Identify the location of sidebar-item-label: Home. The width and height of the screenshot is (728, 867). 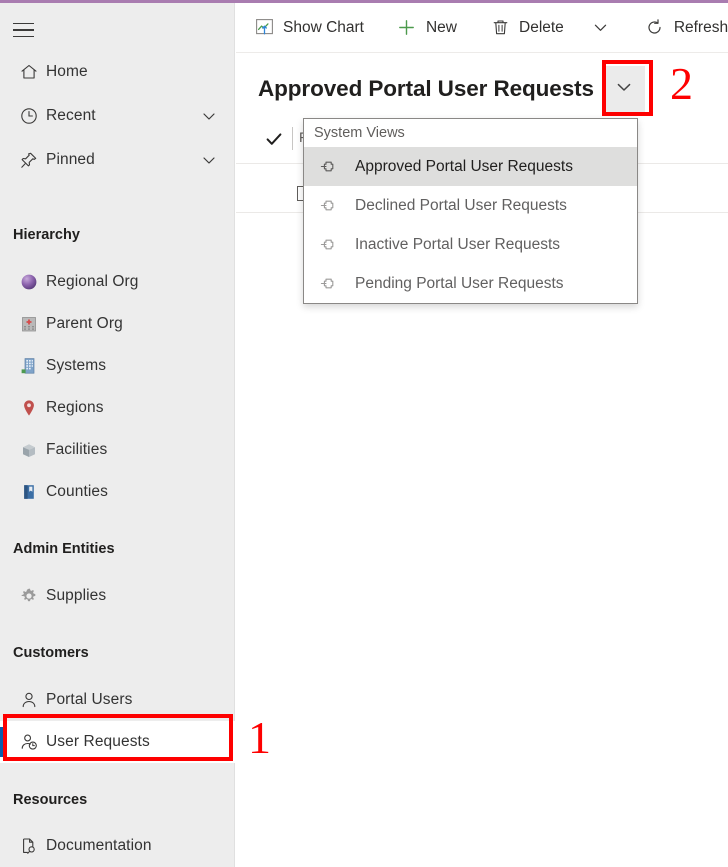
(67, 71).